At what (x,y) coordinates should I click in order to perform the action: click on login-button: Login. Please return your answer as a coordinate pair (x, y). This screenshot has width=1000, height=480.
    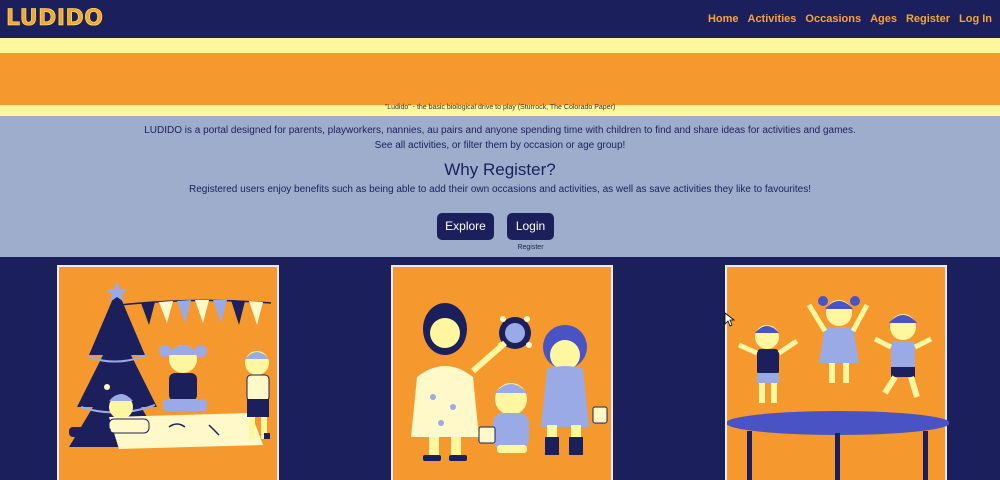
    Looking at the image, I should click on (530, 226).